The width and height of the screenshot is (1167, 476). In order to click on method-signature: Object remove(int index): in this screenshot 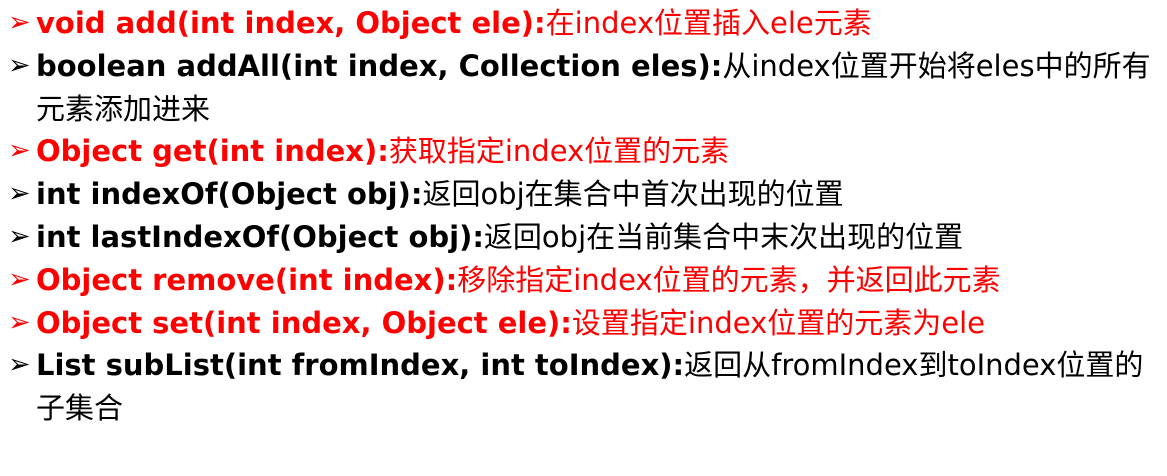, I will do `click(247, 279)`.